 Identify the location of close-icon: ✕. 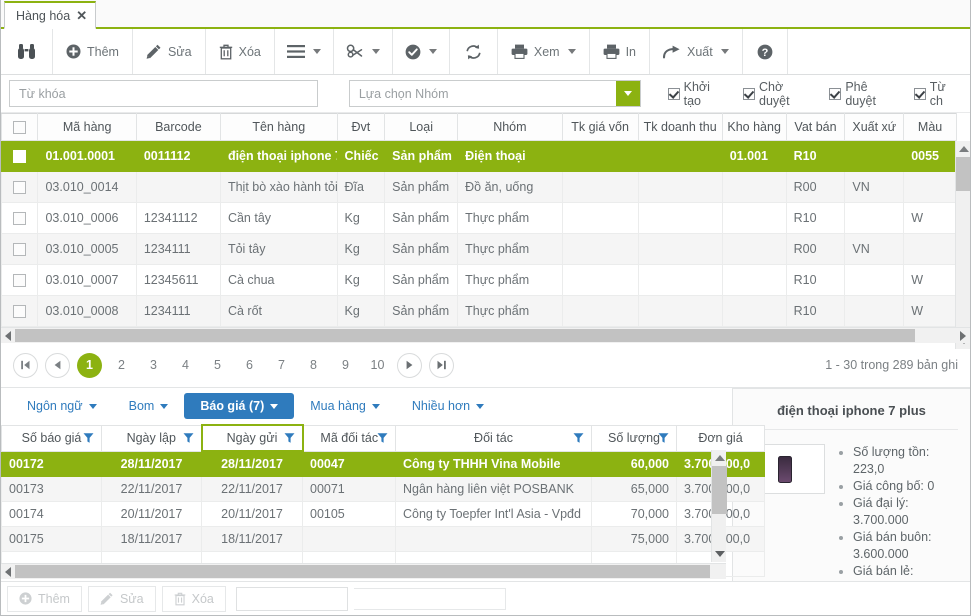
(81, 15).